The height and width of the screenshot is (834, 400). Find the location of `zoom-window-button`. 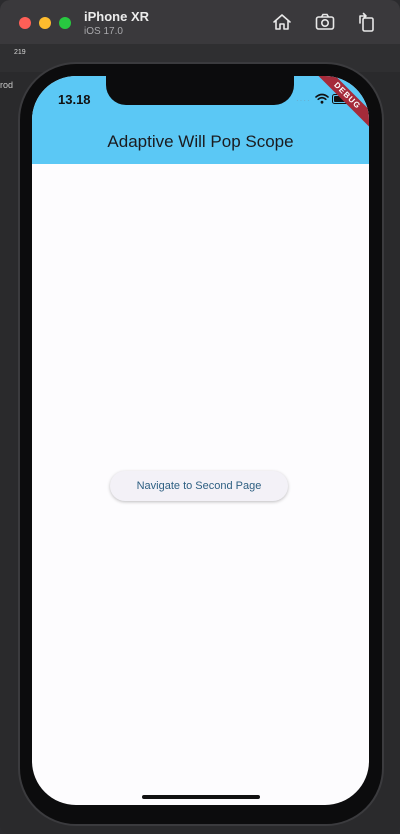

zoom-window-button is located at coordinates (65, 23).